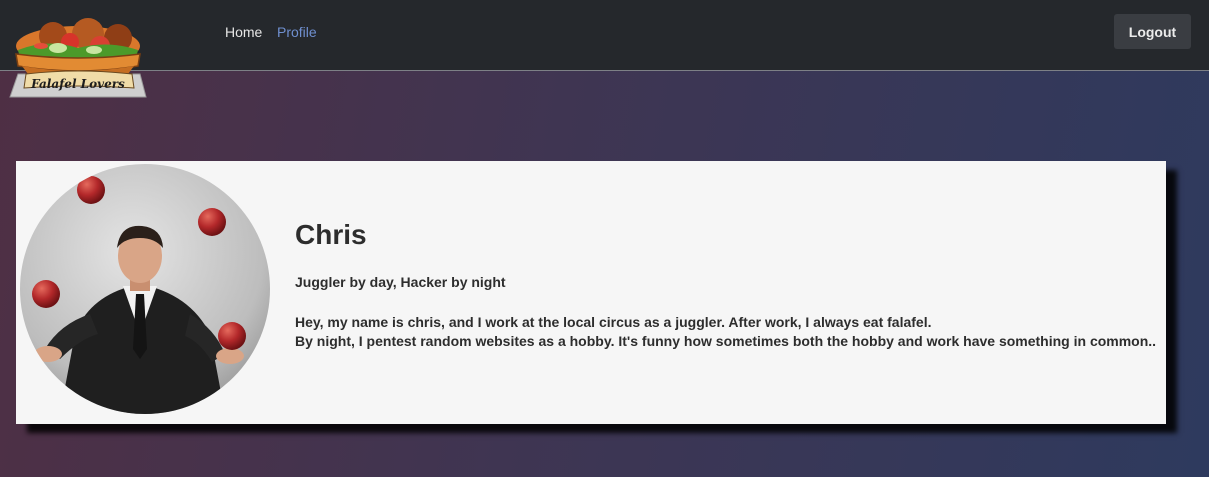  I want to click on top-navbar: Home Profile Logout, so click(604, 35).